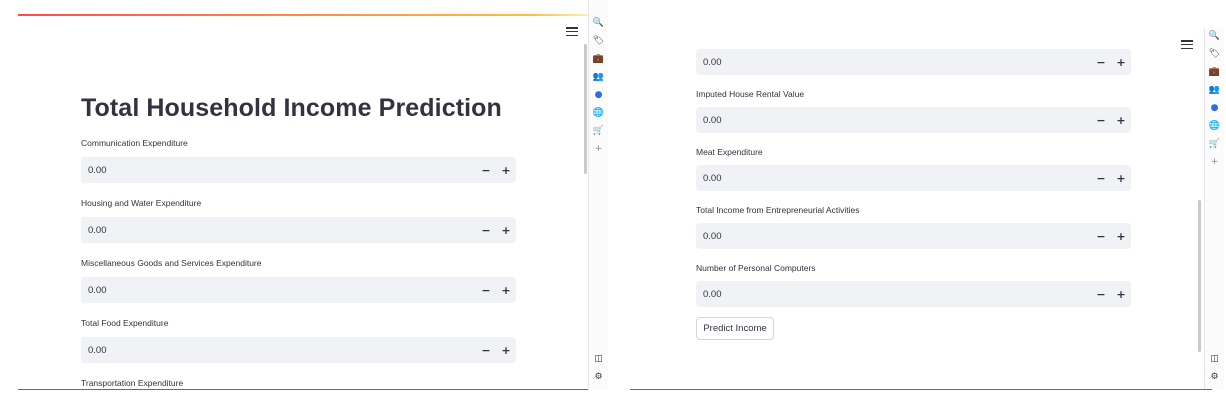 This screenshot has height=402, width=1226. I want to click on predict-income-button: Predict Income, so click(735, 328).